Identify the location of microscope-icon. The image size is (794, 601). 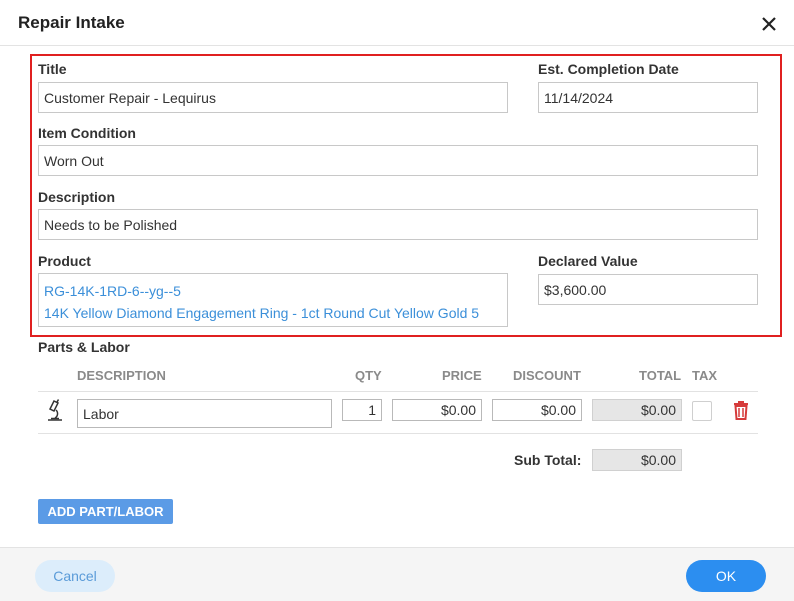
(55, 412).